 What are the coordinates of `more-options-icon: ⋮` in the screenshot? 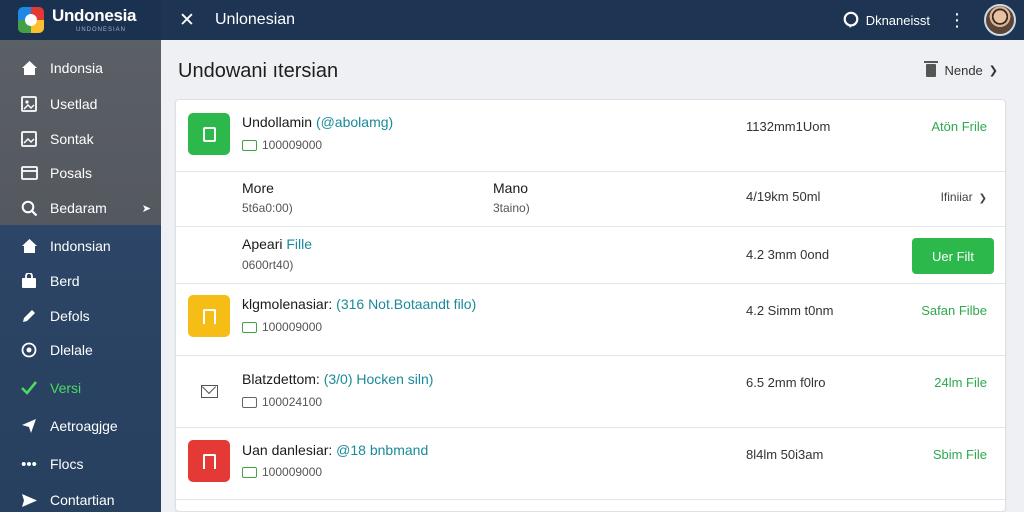 It's located at (957, 20).